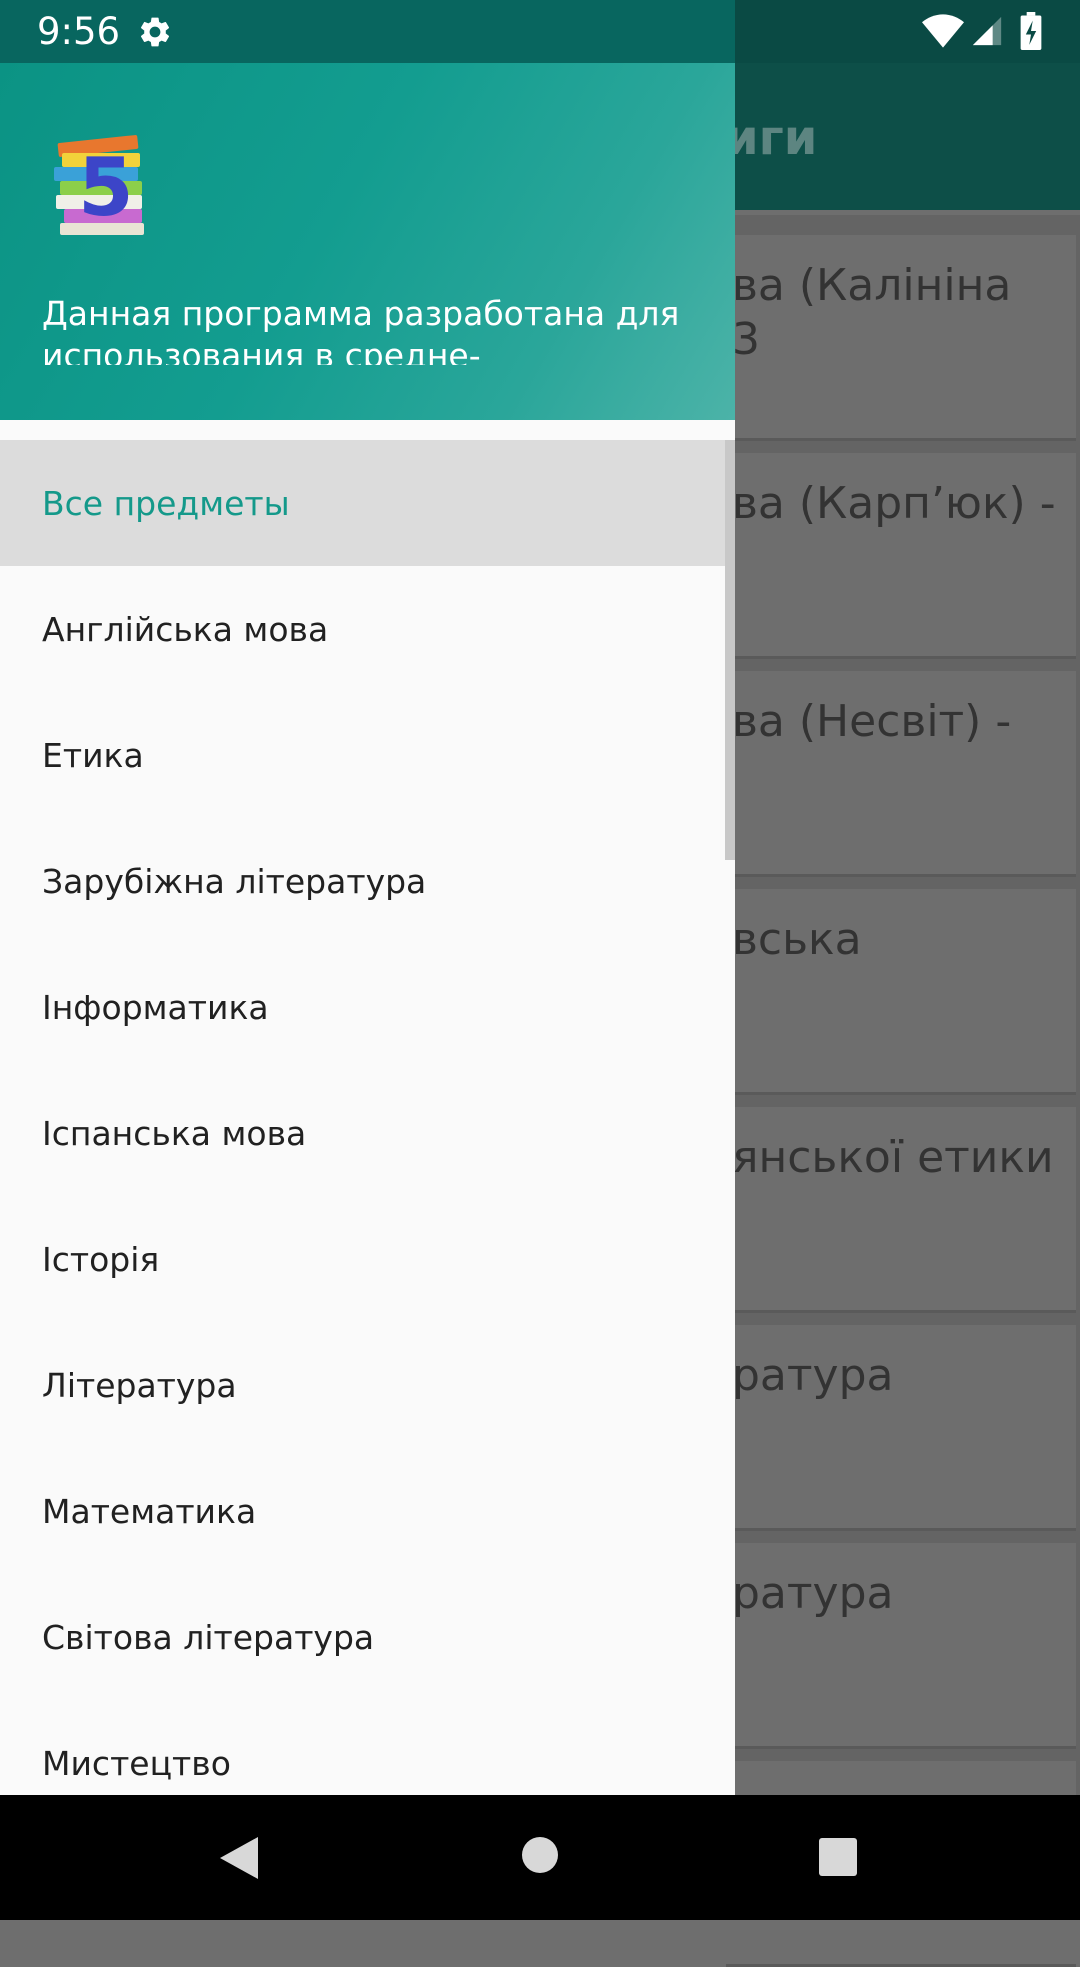  Describe the element at coordinates (367, 1385) in the screenshot. I see `drawer-item-literature: Література` at that location.